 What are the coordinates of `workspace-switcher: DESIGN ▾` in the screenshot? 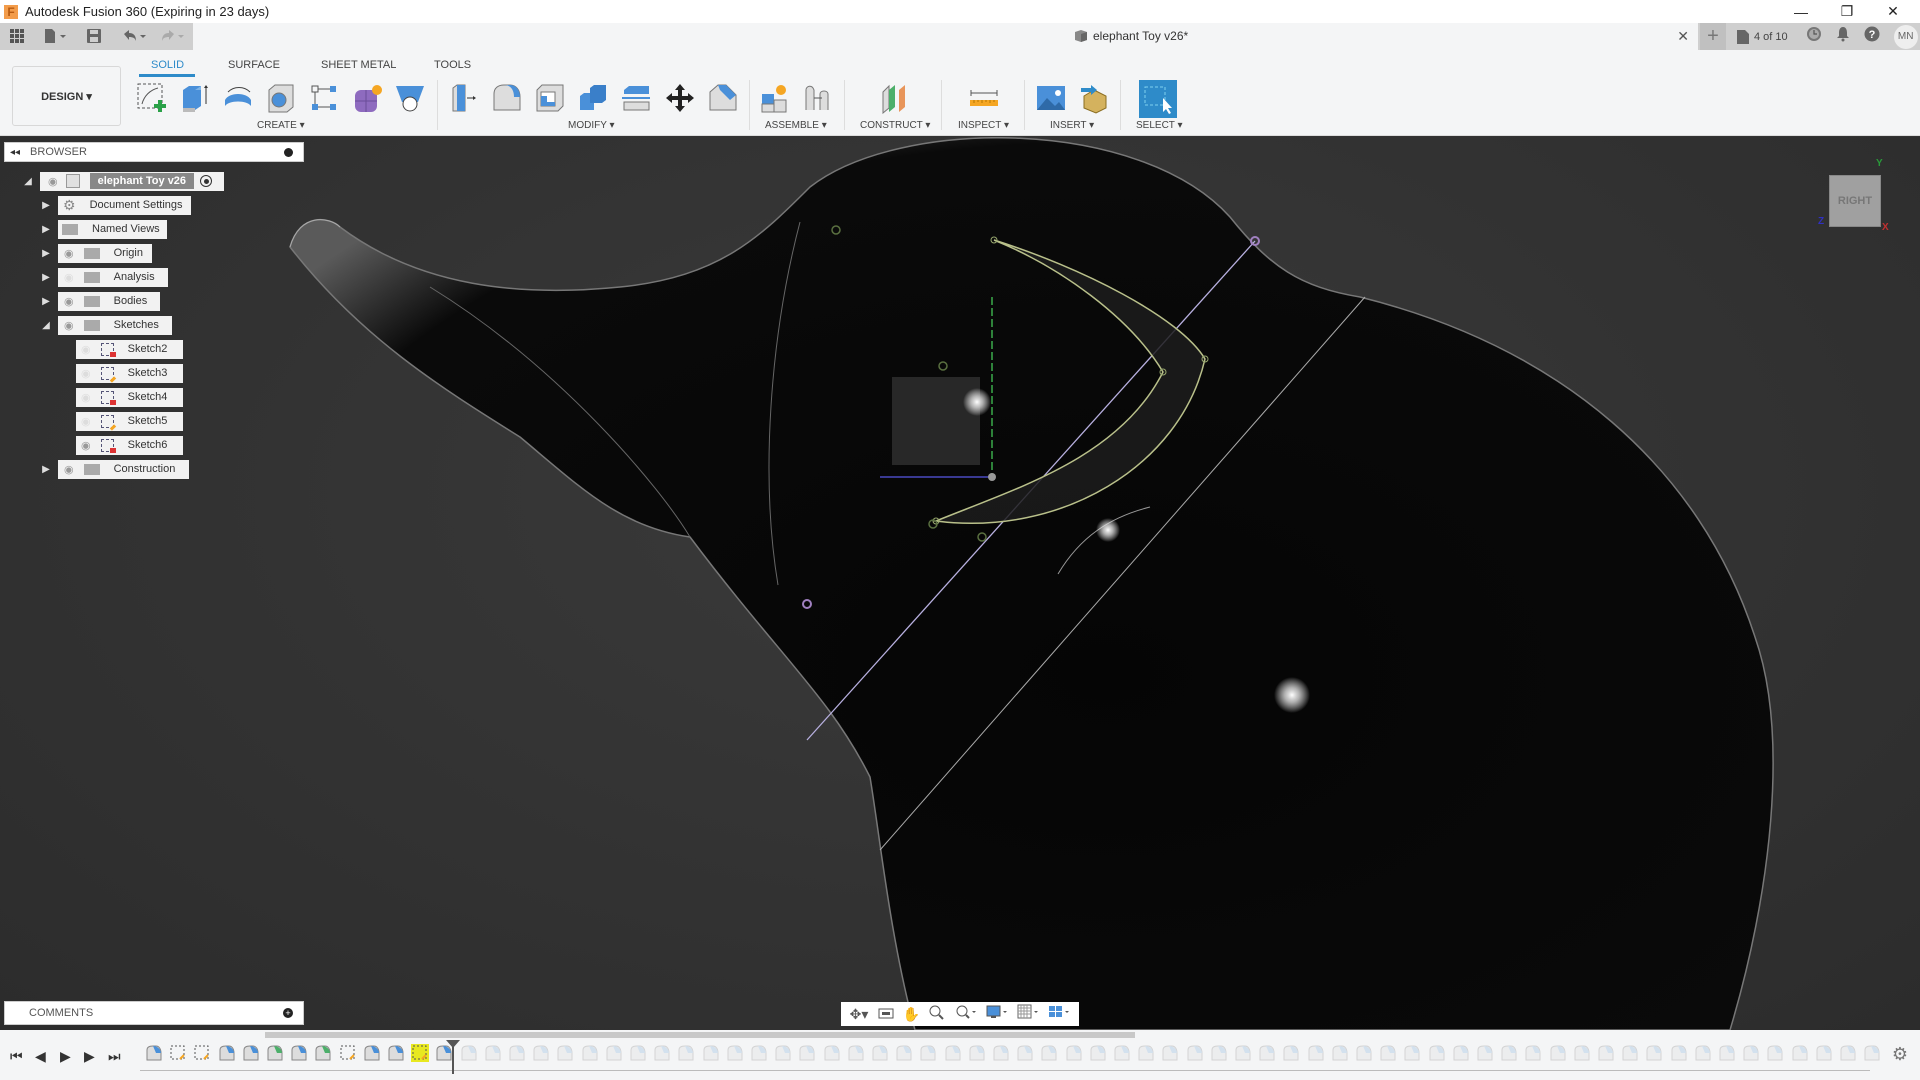 It's located at (66, 96).